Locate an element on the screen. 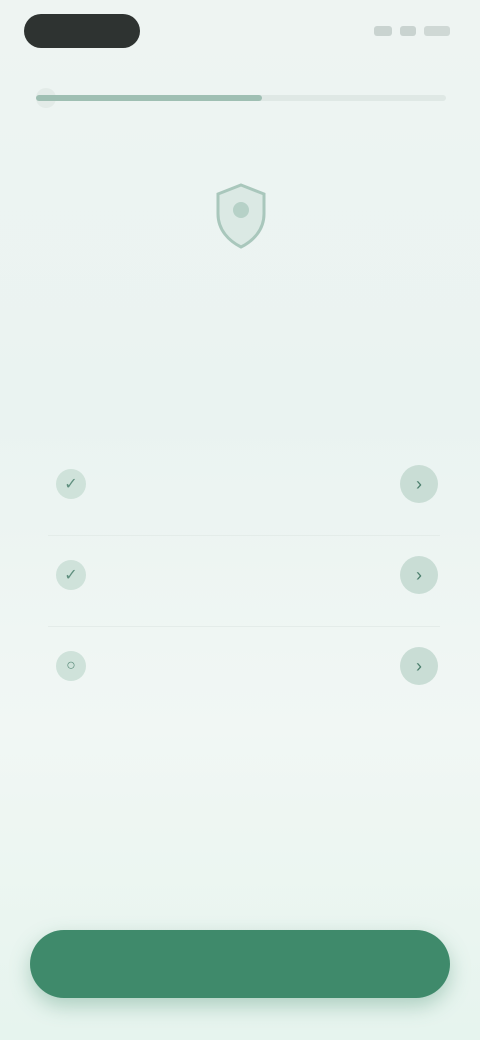  status-time is located at coordinates (82, 31).